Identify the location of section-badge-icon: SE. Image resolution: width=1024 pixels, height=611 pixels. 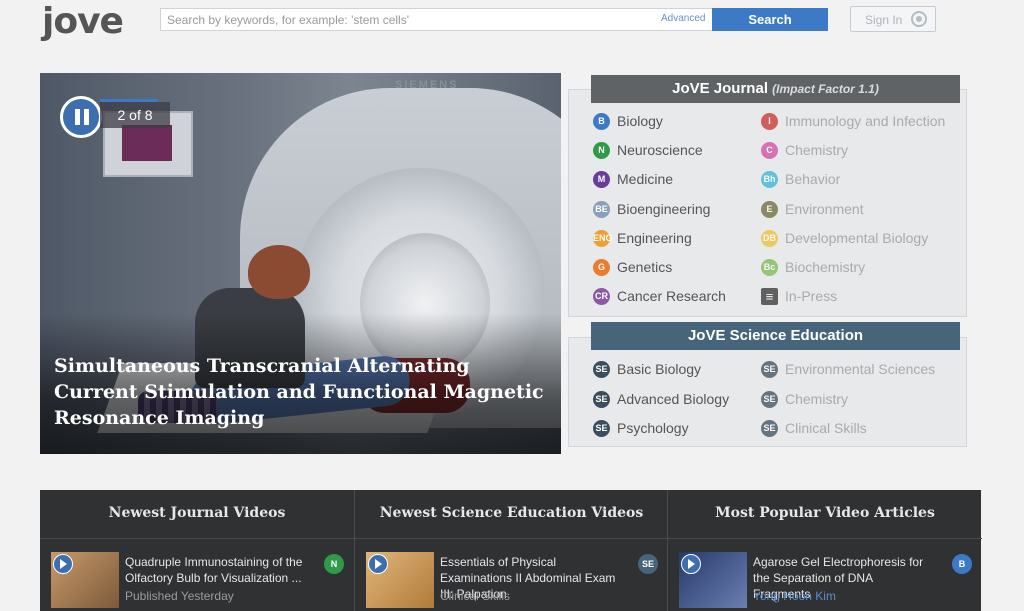
(648, 564).